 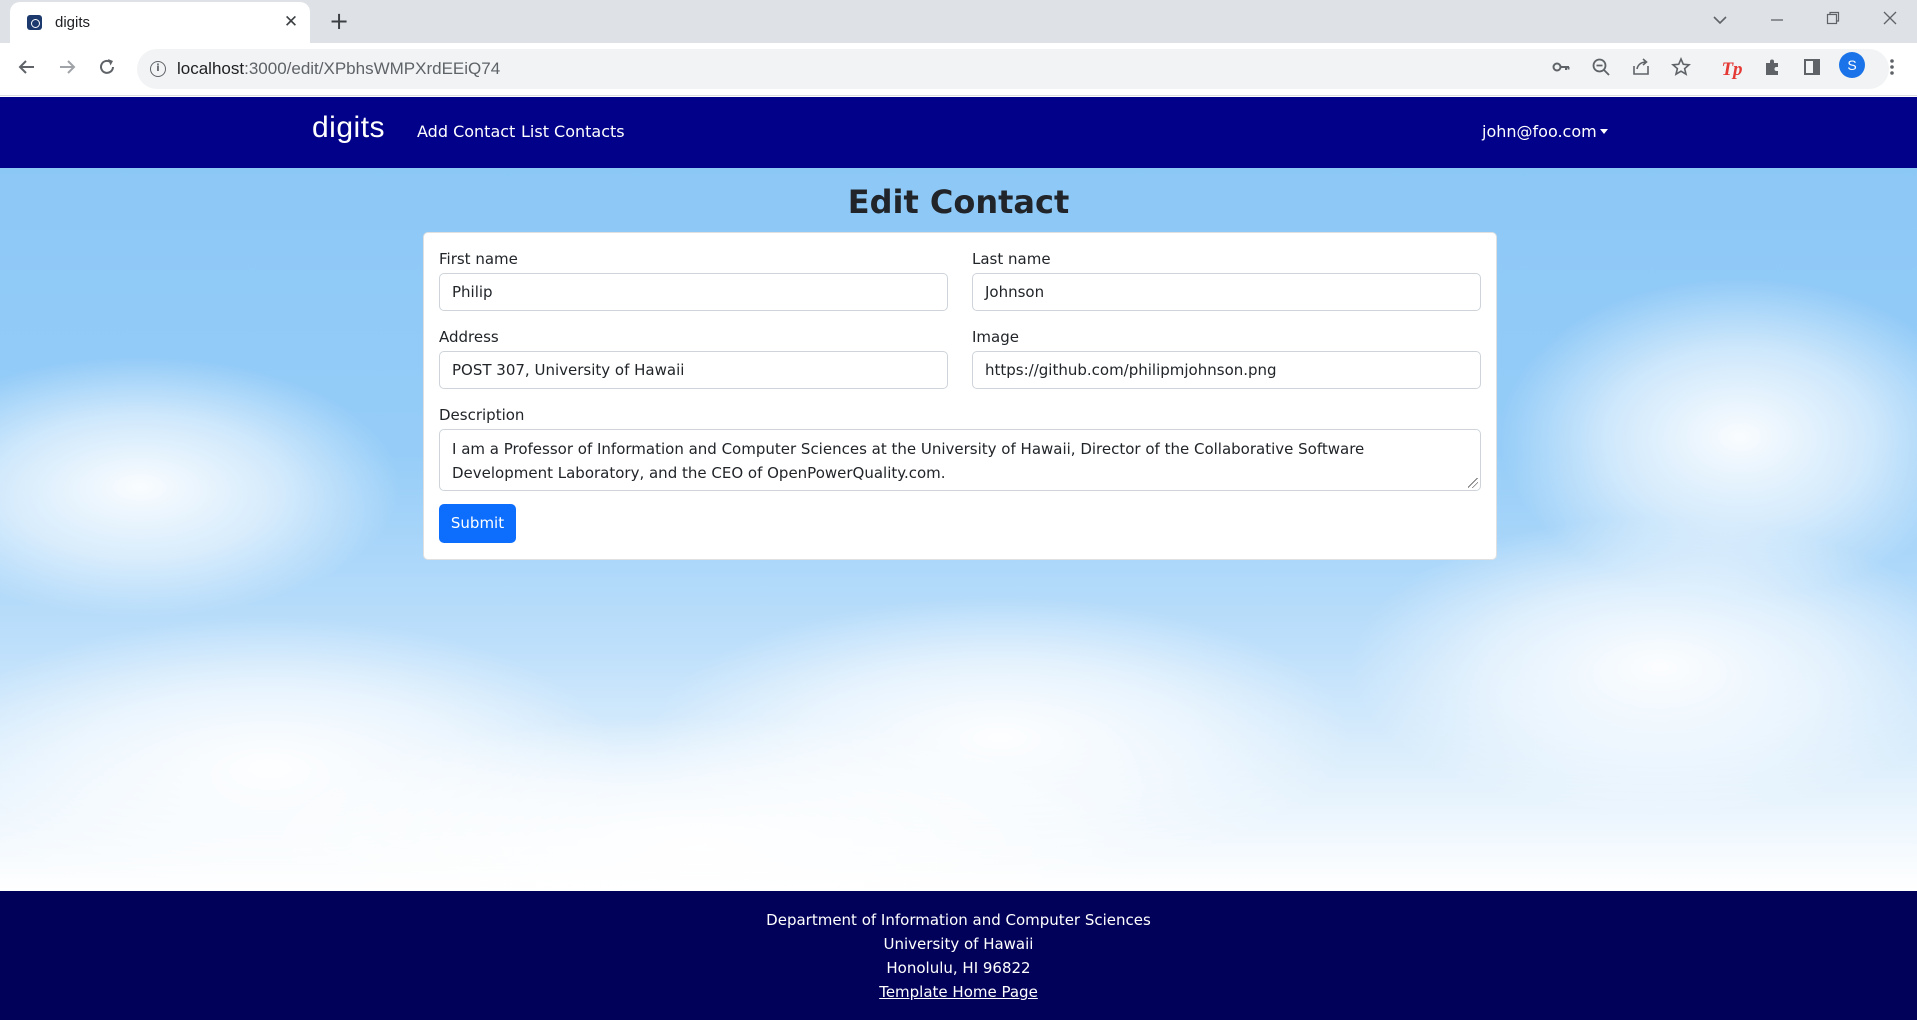 What do you see at coordinates (958, 944) in the screenshot?
I see `footer-university: University of Hawaii` at bounding box center [958, 944].